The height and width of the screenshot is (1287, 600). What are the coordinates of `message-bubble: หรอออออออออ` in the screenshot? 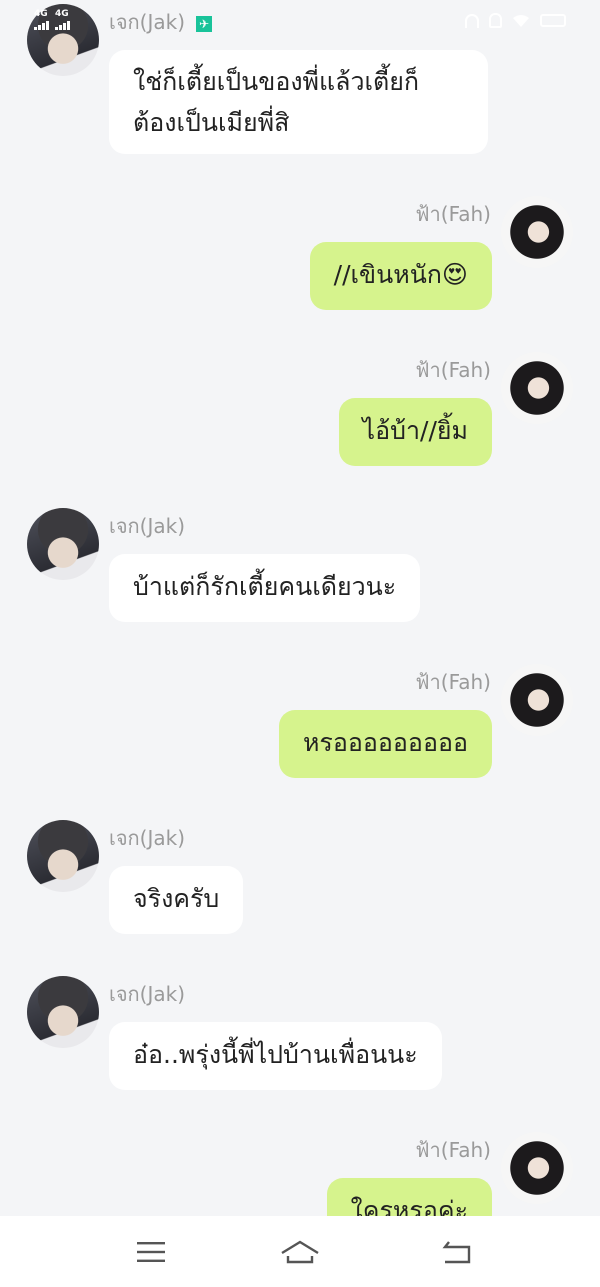 It's located at (385, 744).